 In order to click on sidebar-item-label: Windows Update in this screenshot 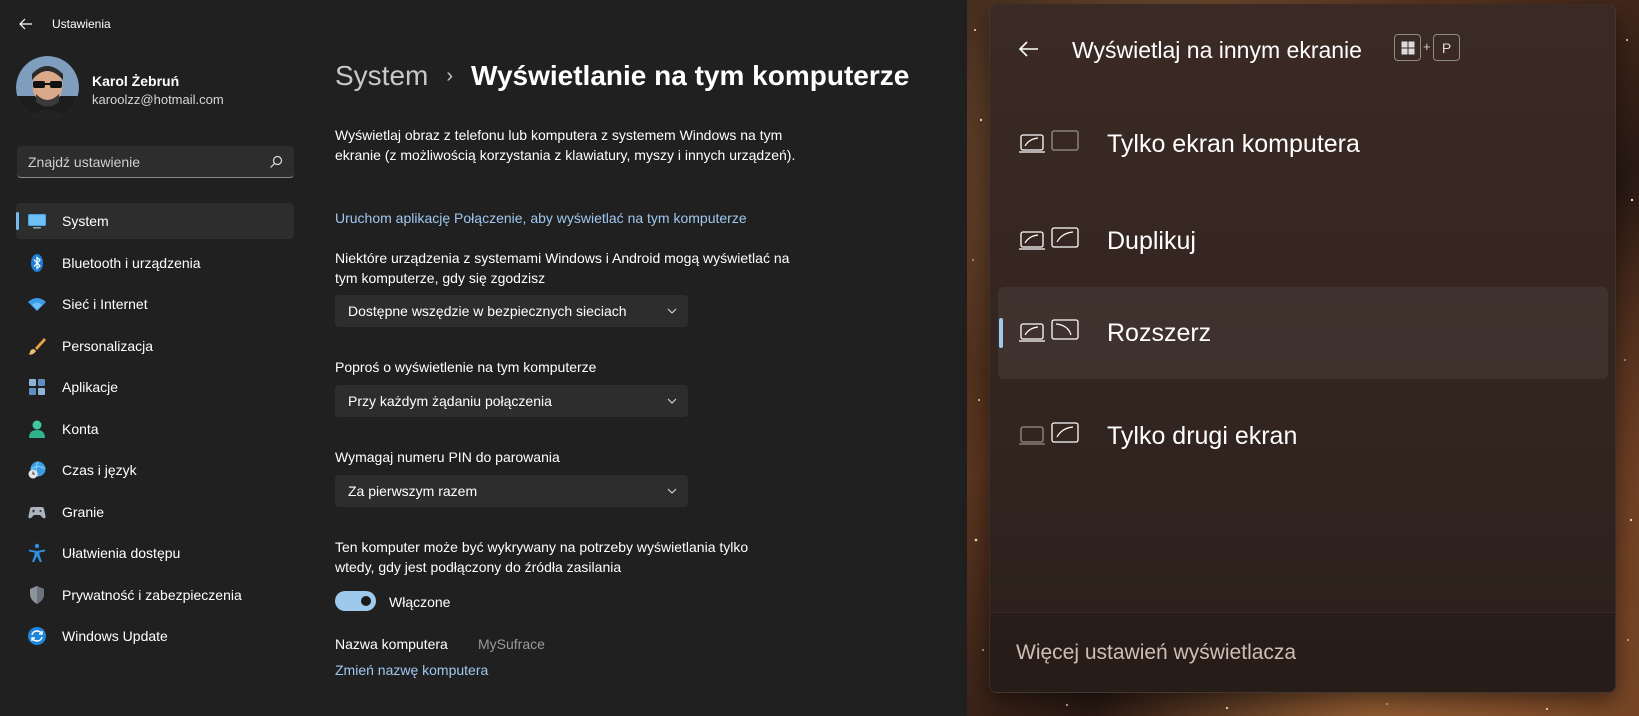, I will do `click(115, 636)`.